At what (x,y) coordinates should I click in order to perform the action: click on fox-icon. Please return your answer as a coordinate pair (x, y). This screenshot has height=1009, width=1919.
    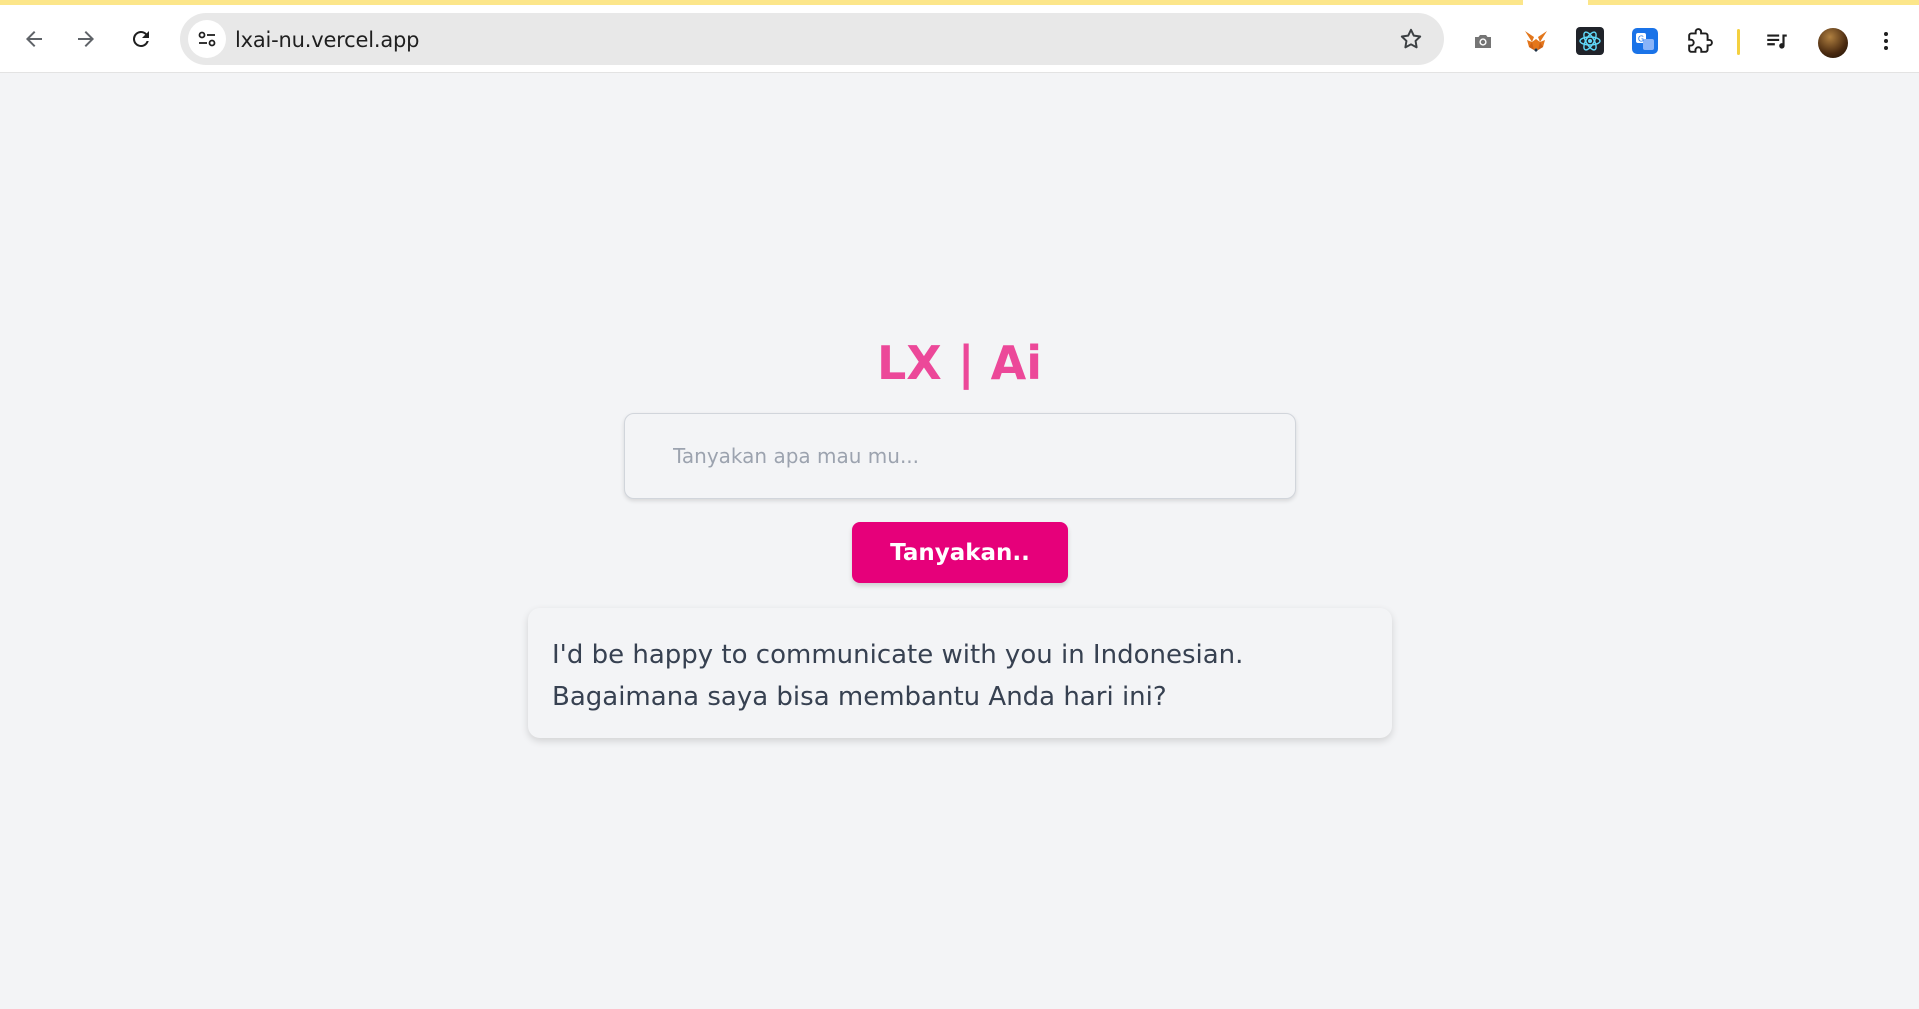
    Looking at the image, I should click on (1536, 41).